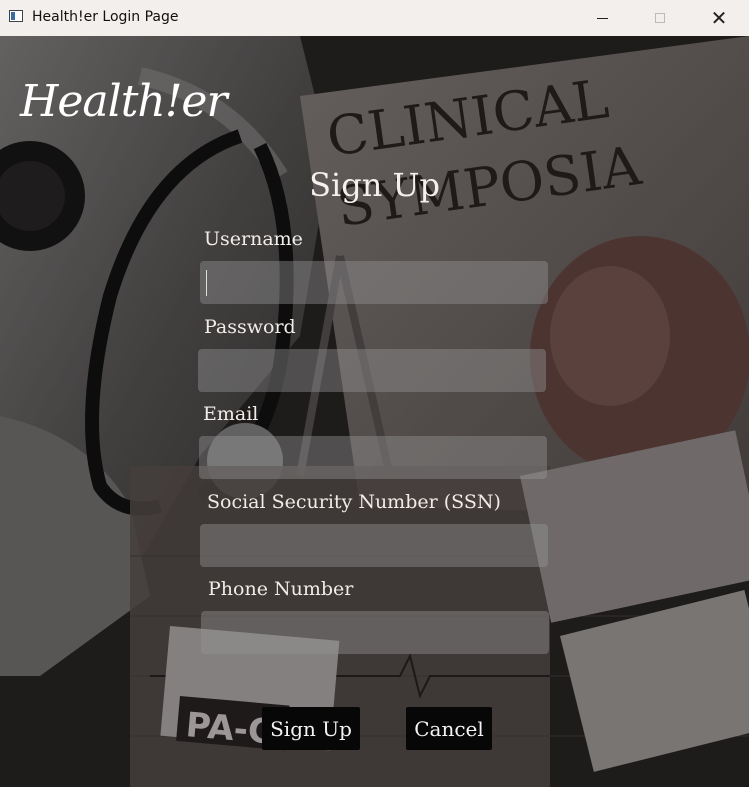 Image resolution: width=749 pixels, height=787 pixels. Describe the element at coordinates (374, 545) in the screenshot. I see `ssn-input` at that location.